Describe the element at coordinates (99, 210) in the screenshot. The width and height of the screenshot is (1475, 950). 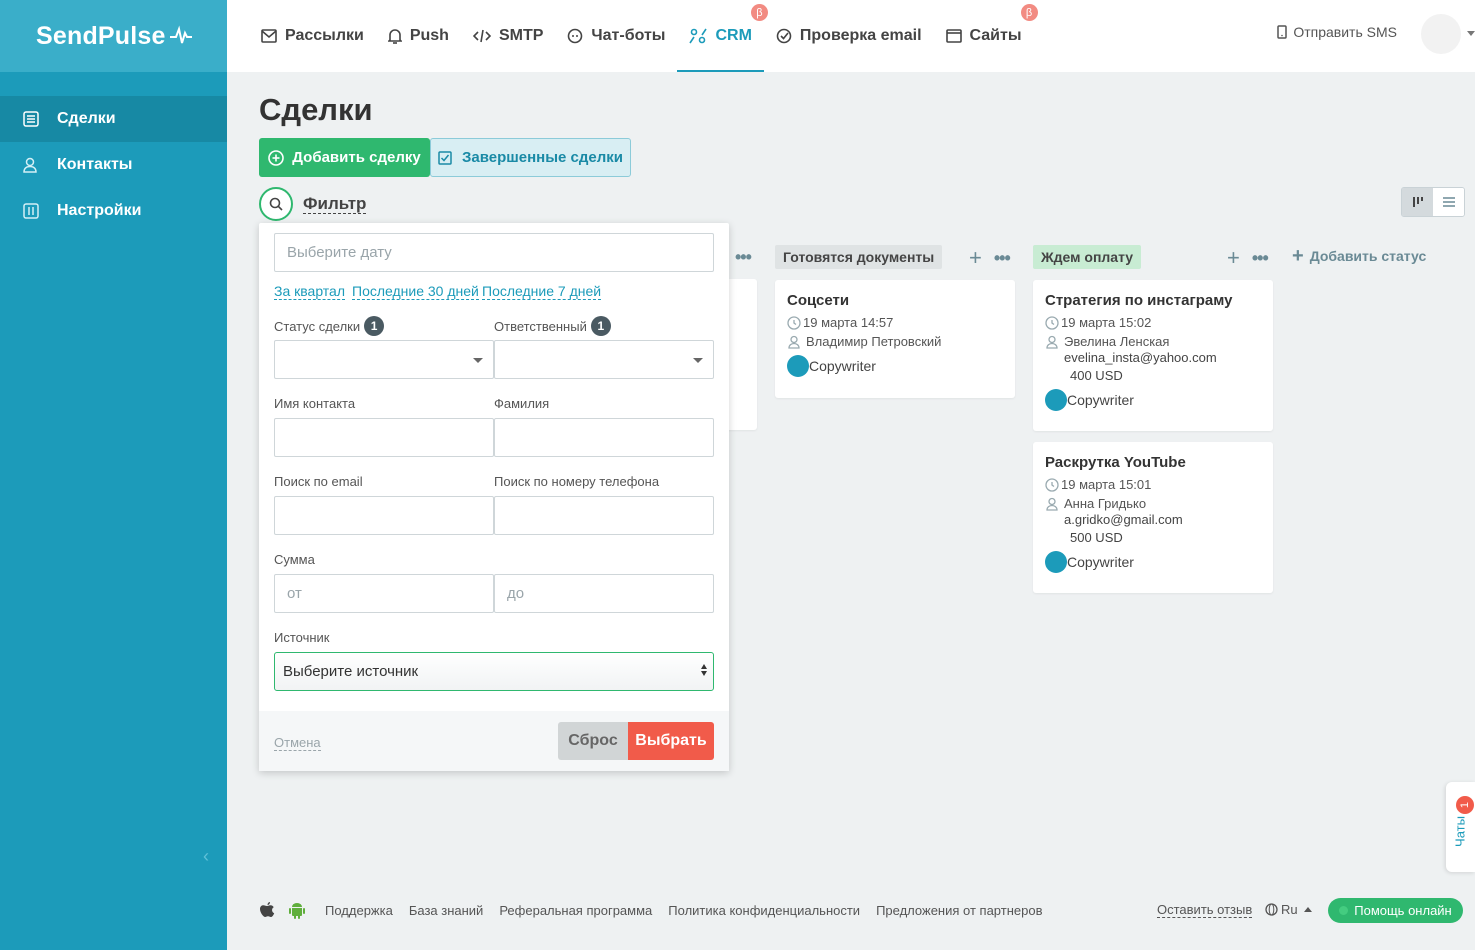
I see `sidebar-item-label: Настройки` at that location.